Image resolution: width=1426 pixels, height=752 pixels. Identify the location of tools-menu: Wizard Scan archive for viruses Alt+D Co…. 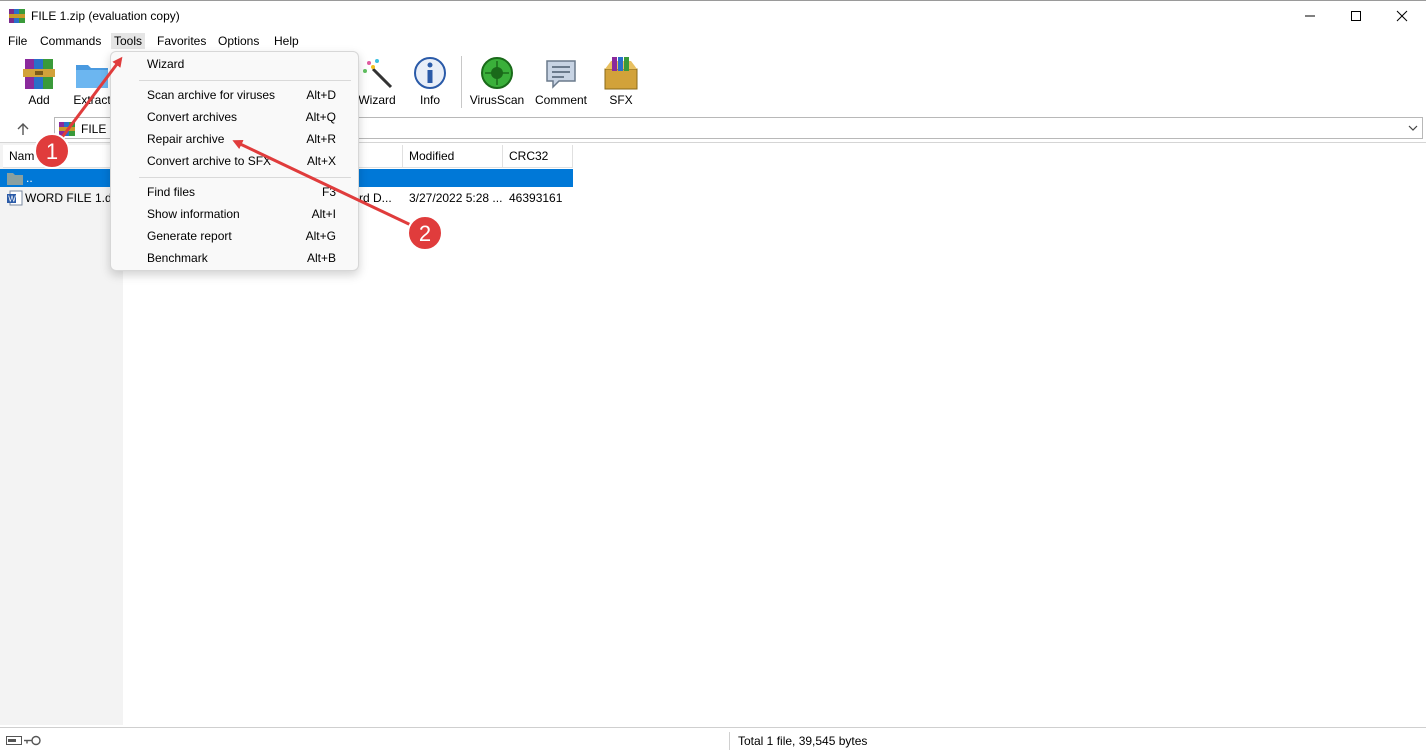
(234, 161).